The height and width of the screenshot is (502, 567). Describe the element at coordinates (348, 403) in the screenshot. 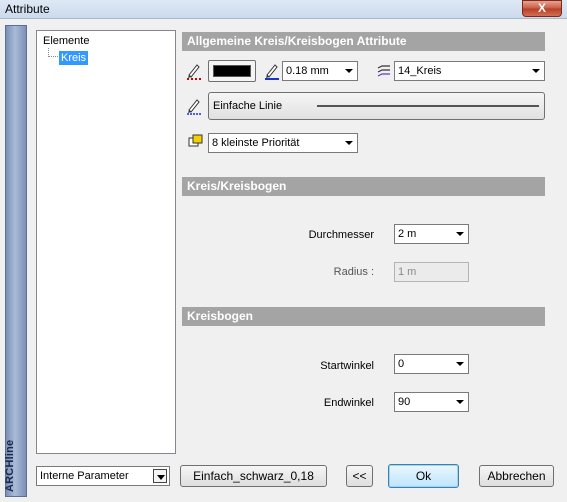

I see `end-angle-label: Endwinkel` at that location.